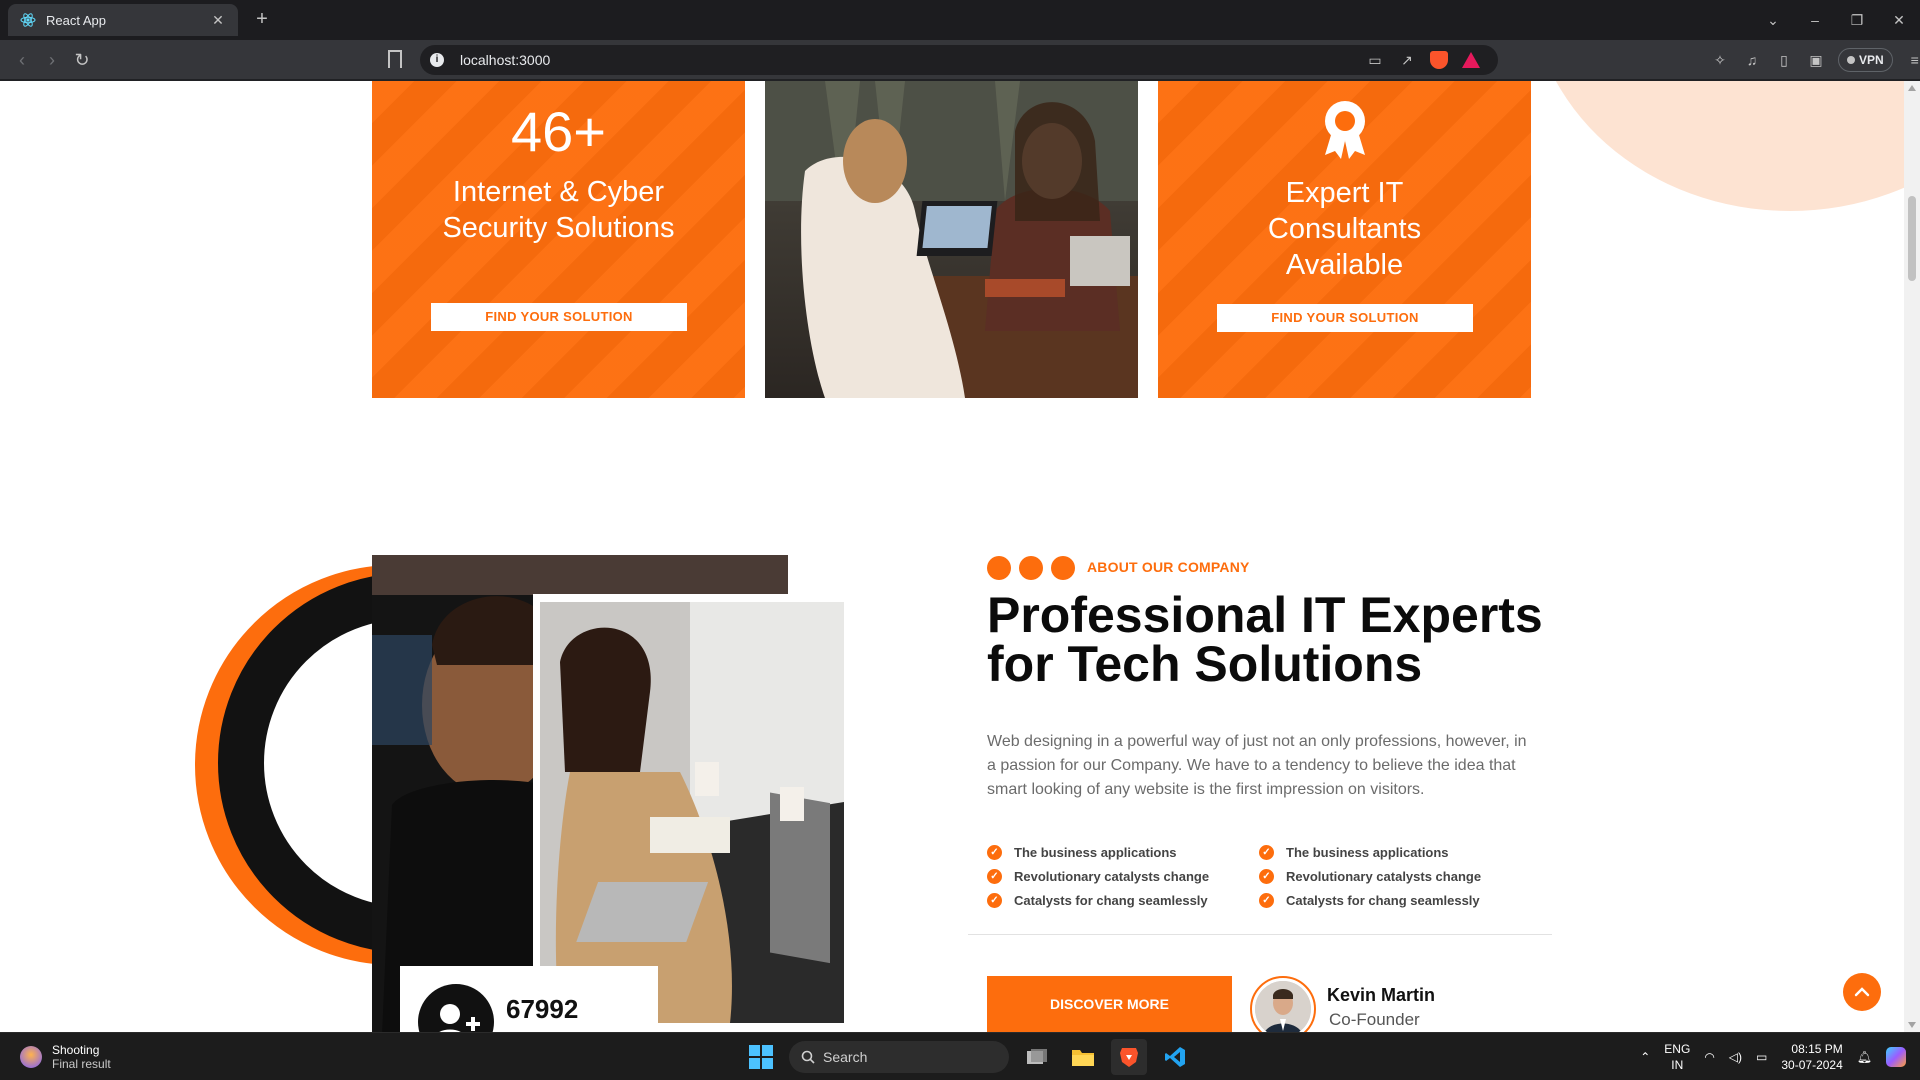 The image size is (1920, 1080). Describe the element at coordinates (1645, 1057) in the screenshot. I see `tray-overflow-icon: ⌃` at that location.